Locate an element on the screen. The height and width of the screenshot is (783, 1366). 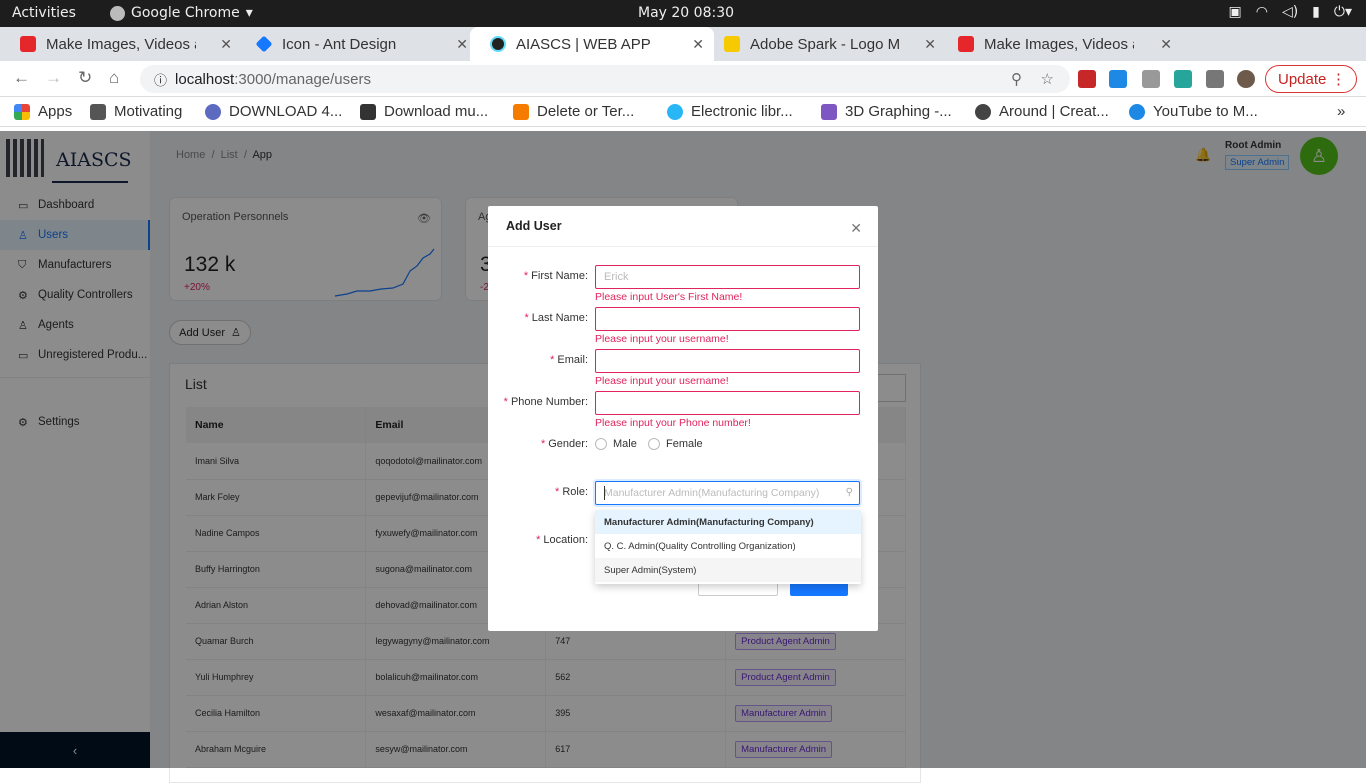
label-text: First Name is located at coordinates (558, 276).